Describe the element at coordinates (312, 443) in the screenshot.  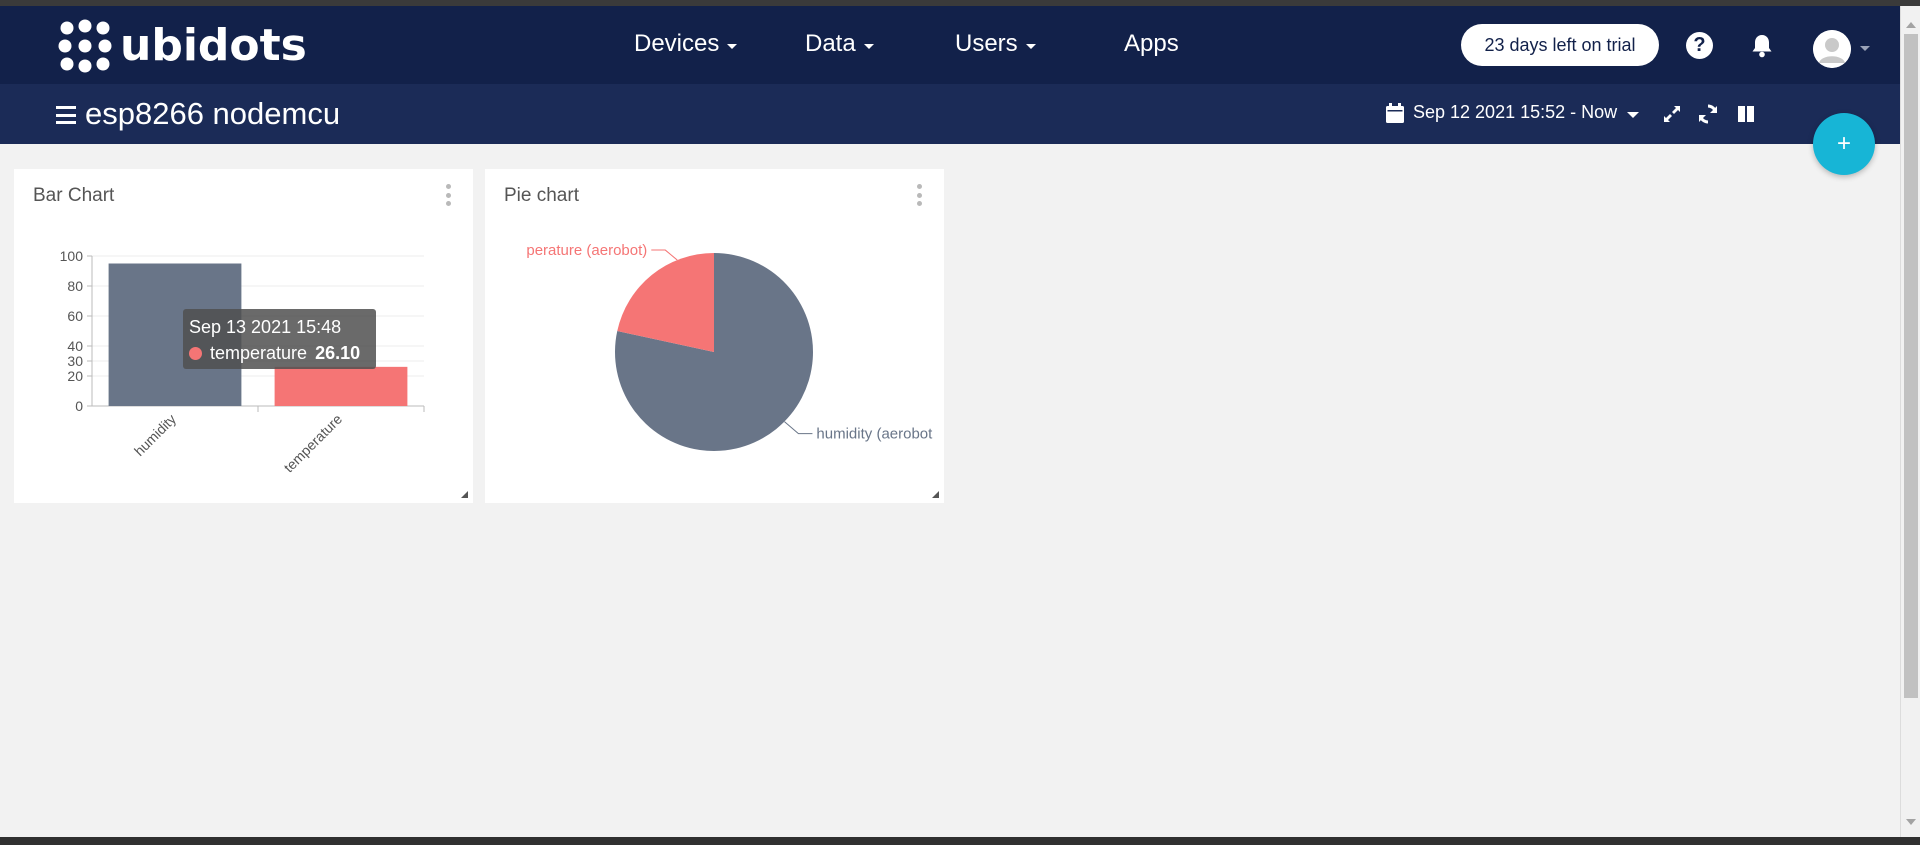
I see `x-tick-label: temperature` at that location.